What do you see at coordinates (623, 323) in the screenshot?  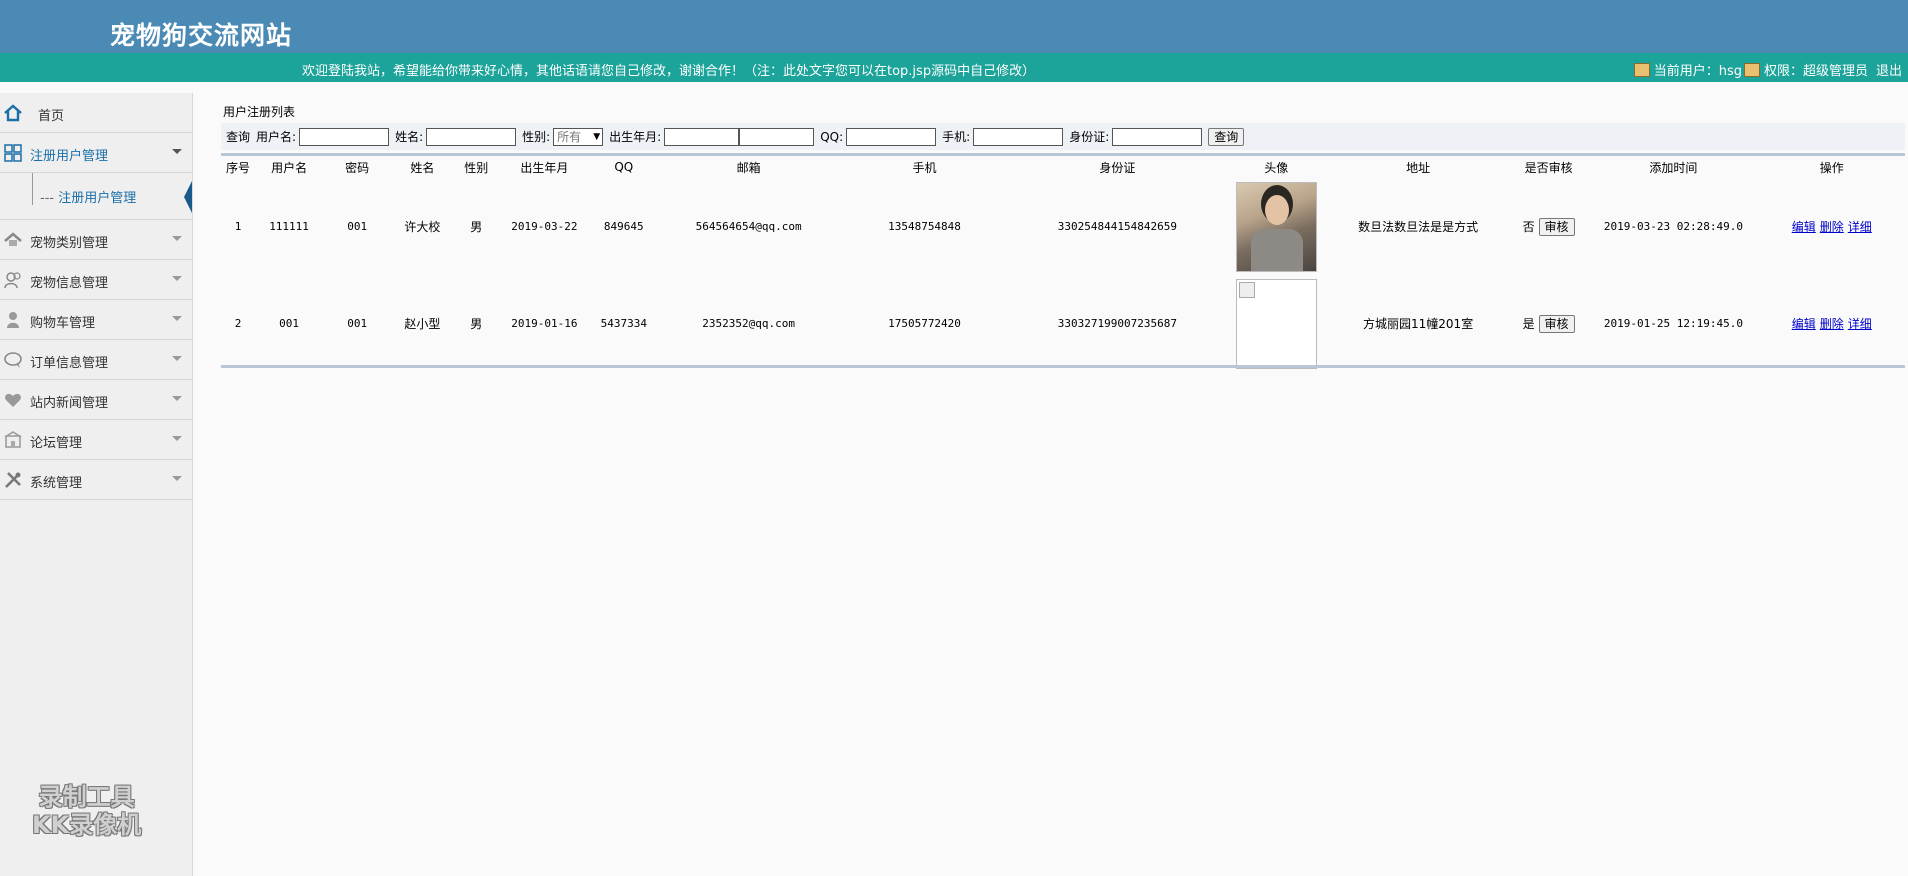 I see `cell-qq: 5437334` at bounding box center [623, 323].